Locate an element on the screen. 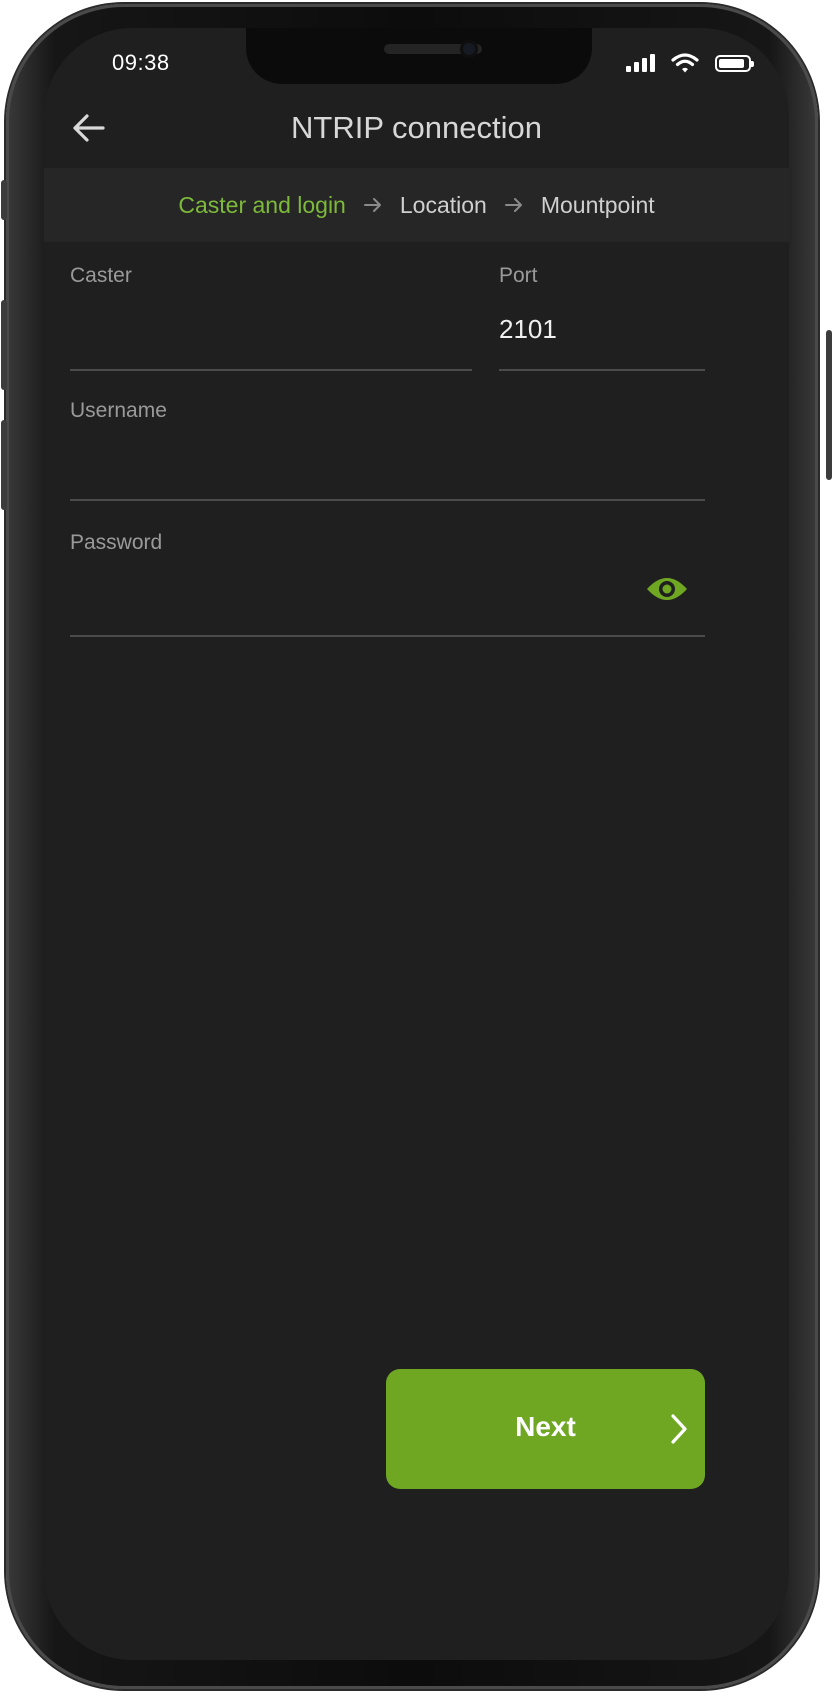 Image resolution: width=833 pixels, height=1693 pixels. port-label: Port is located at coordinates (518, 275).